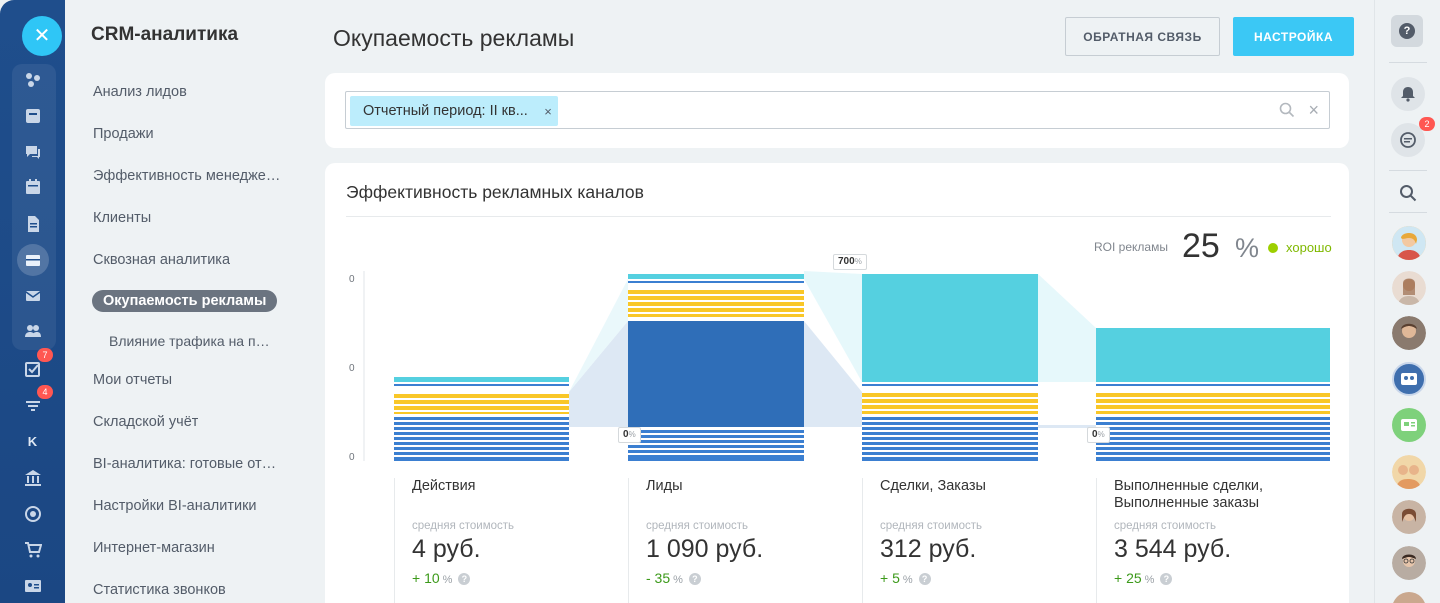 This screenshot has width=1440, height=603. Describe the element at coordinates (188, 176) in the screenshot. I see `menu-item-manager-efficiency: Эффективность менеджеров` at that location.